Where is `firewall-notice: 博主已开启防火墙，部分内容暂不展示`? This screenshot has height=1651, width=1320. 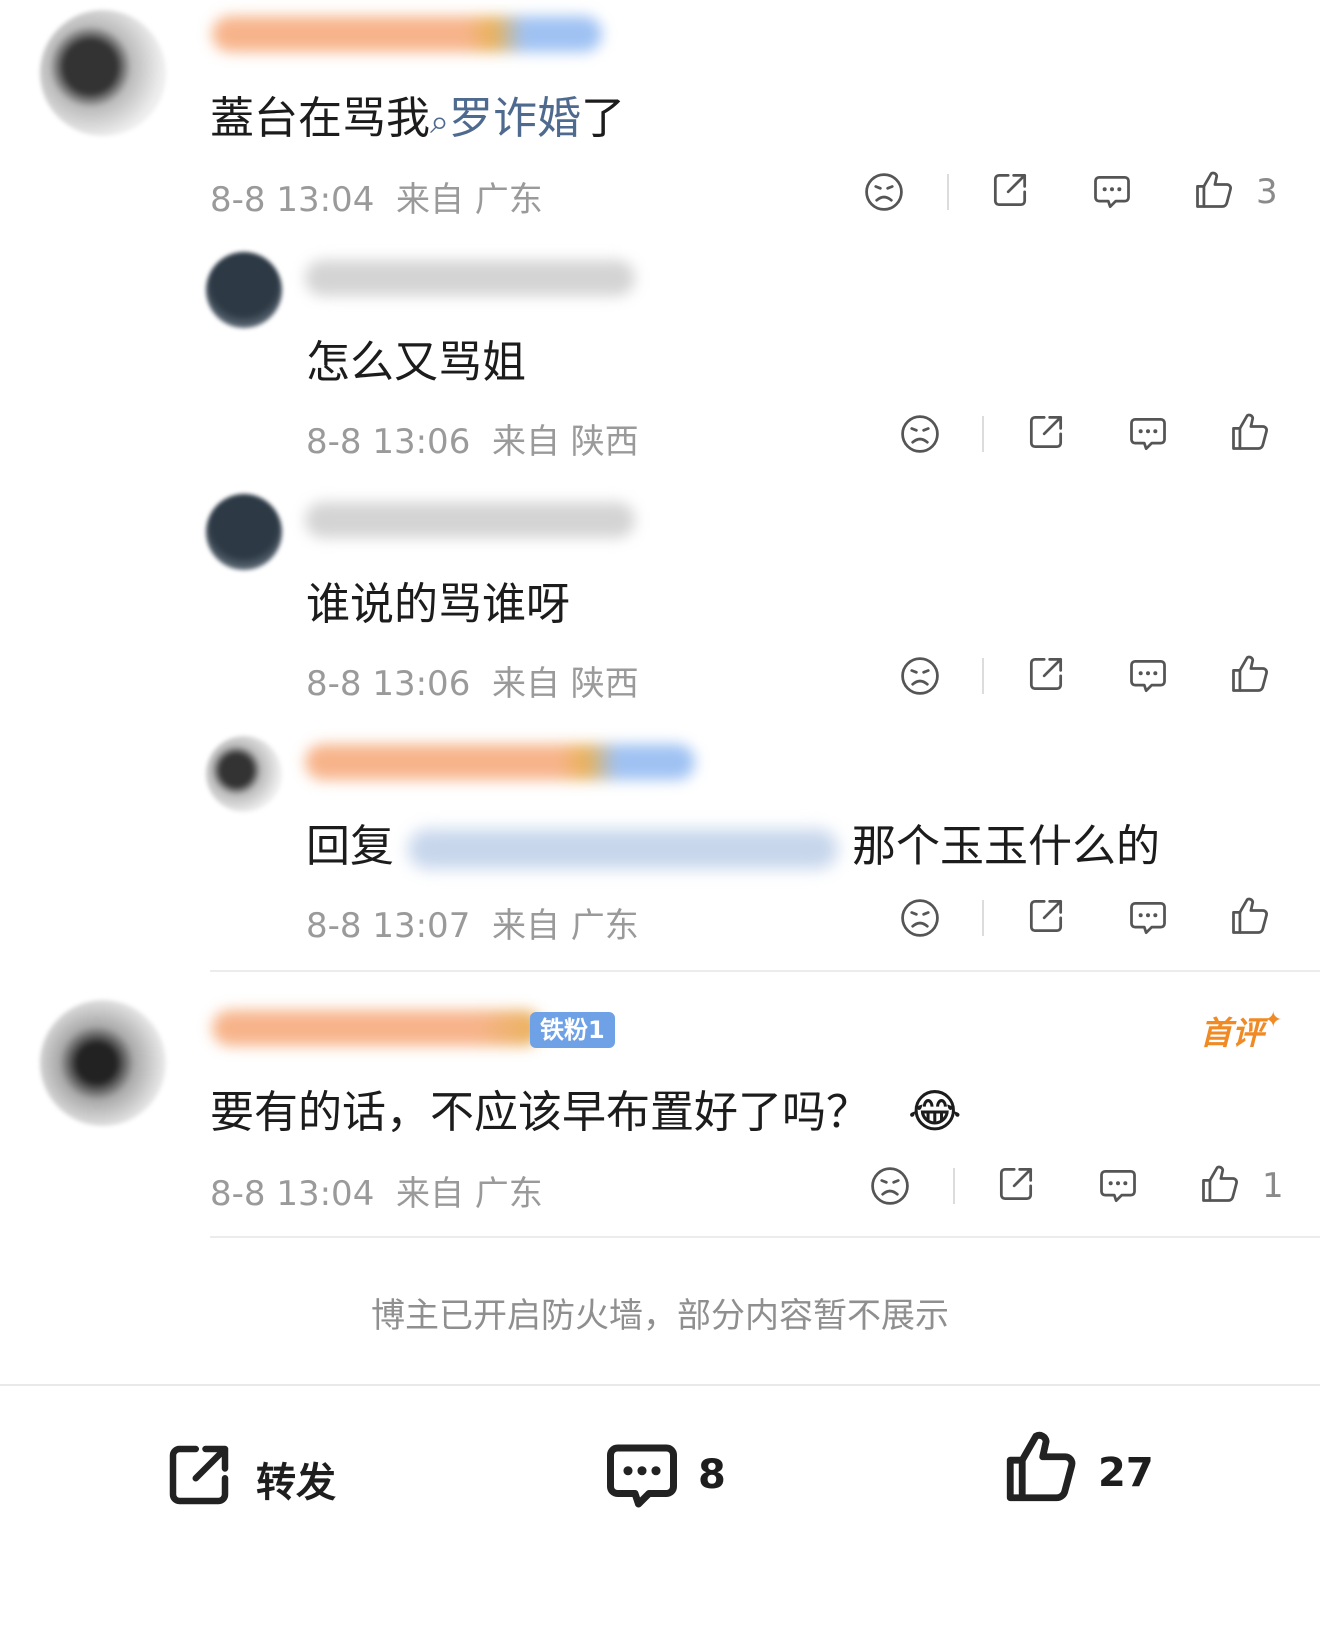
firewall-notice: 博主已开启防火墙，部分内容暂不展示 is located at coordinates (660, 1316).